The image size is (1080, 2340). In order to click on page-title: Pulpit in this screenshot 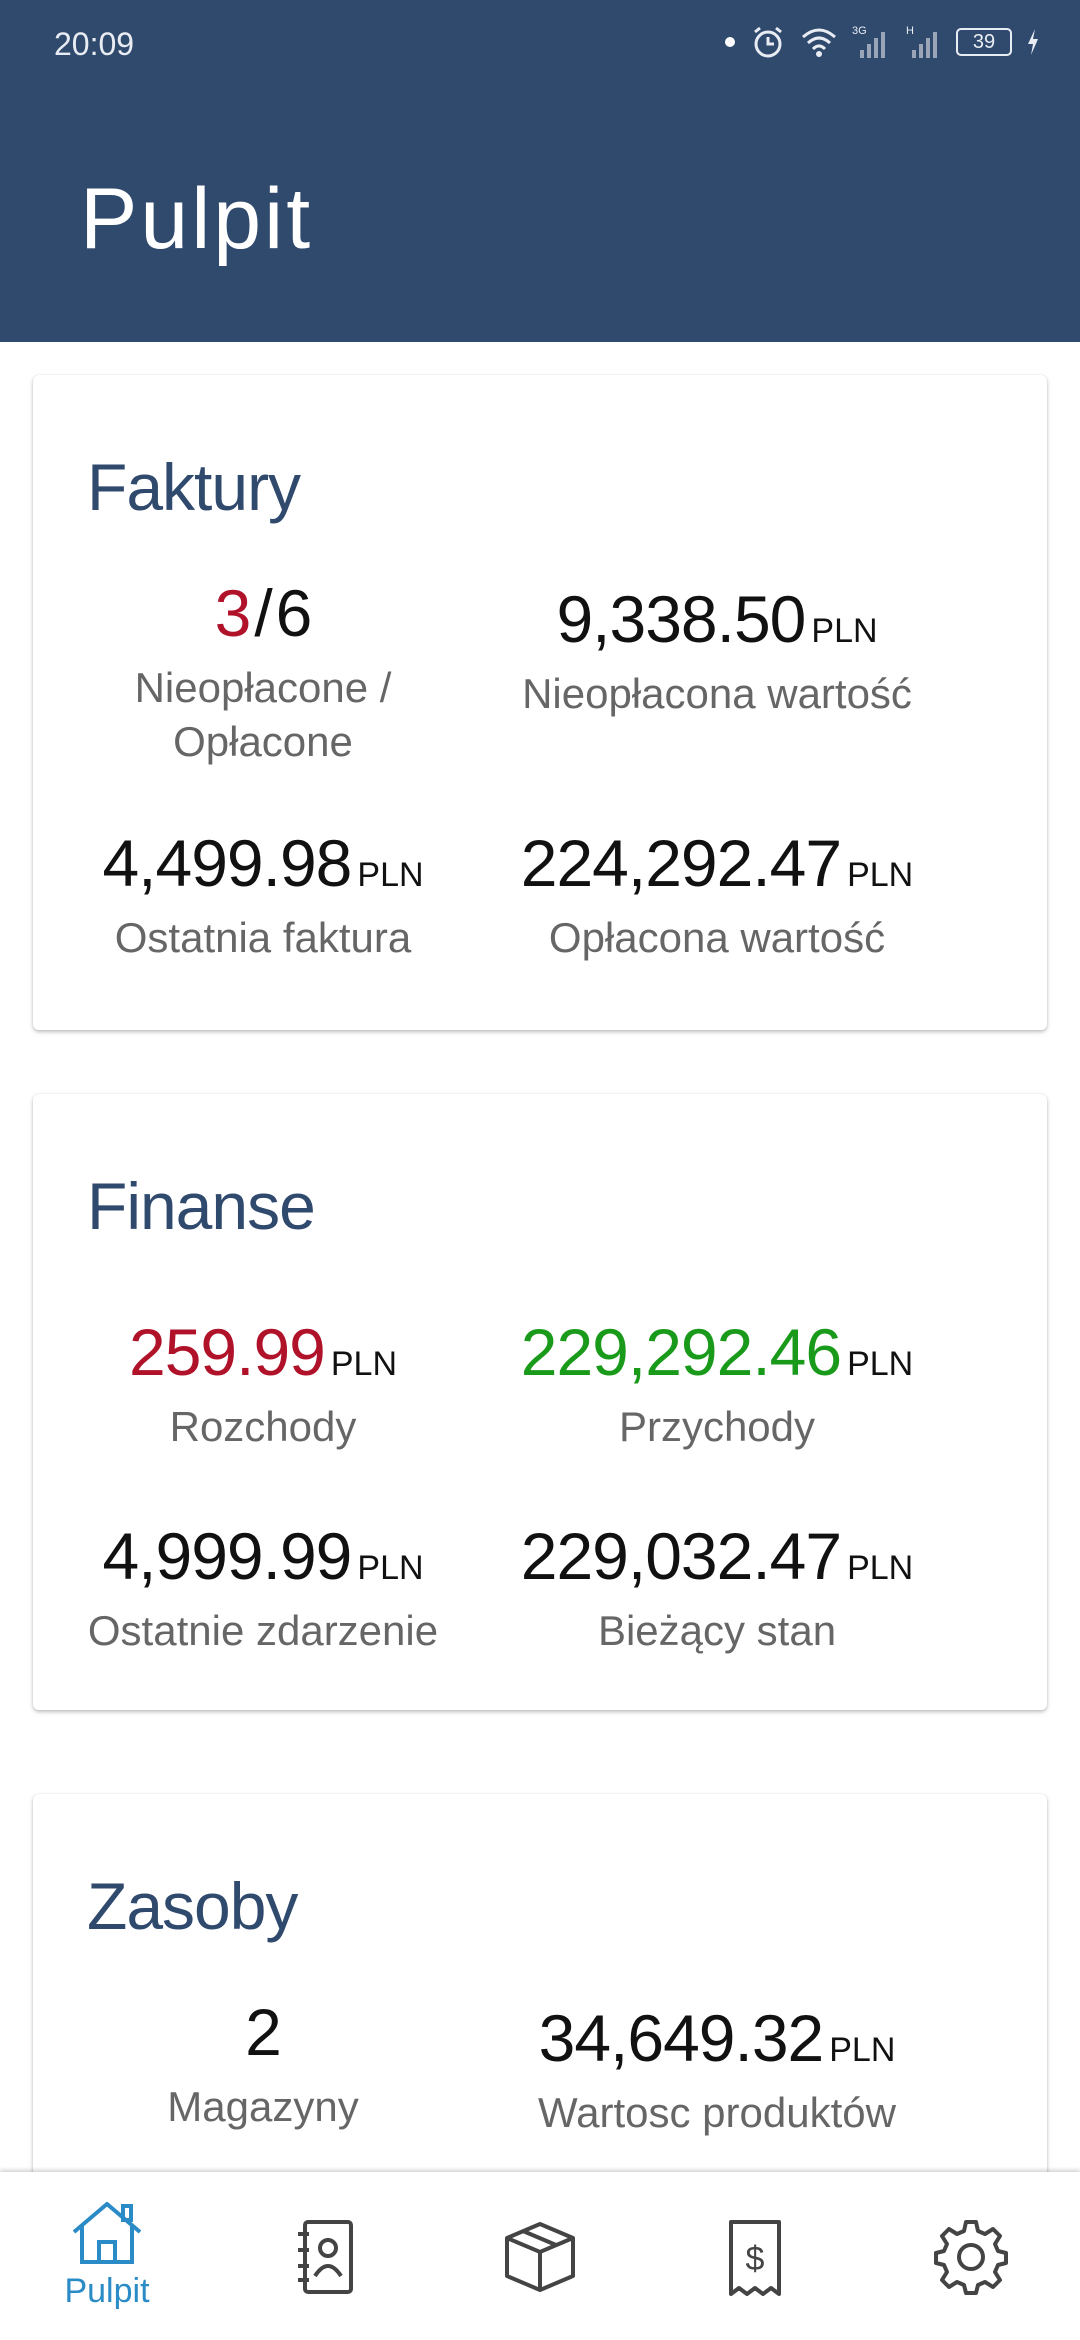, I will do `click(197, 219)`.